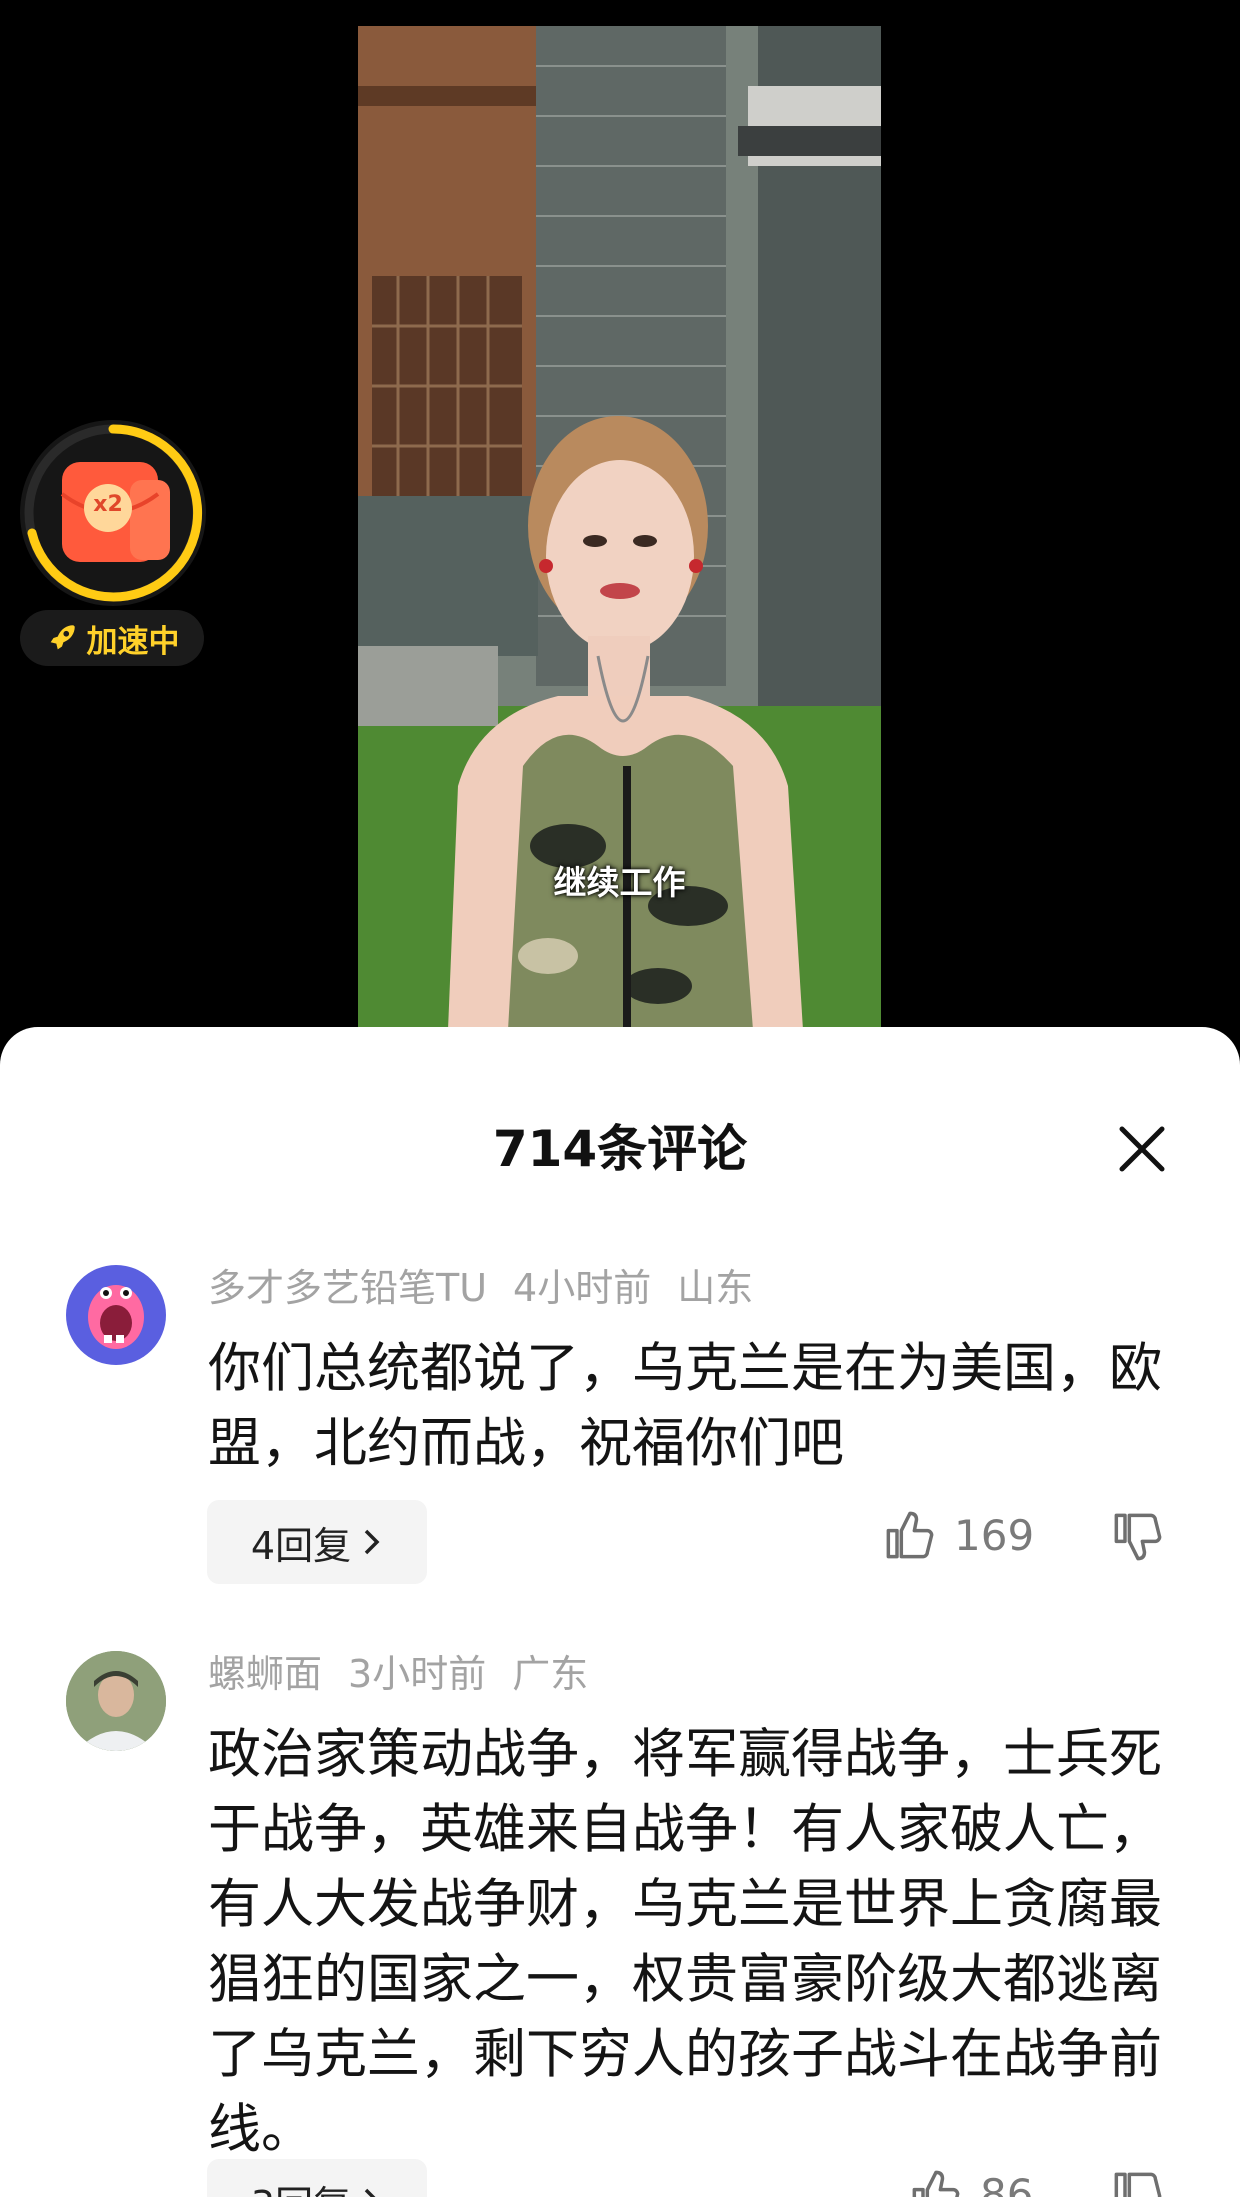  What do you see at coordinates (301, 1545) in the screenshot?
I see `replies-label: 4回复` at bounding box center [301, 1545].